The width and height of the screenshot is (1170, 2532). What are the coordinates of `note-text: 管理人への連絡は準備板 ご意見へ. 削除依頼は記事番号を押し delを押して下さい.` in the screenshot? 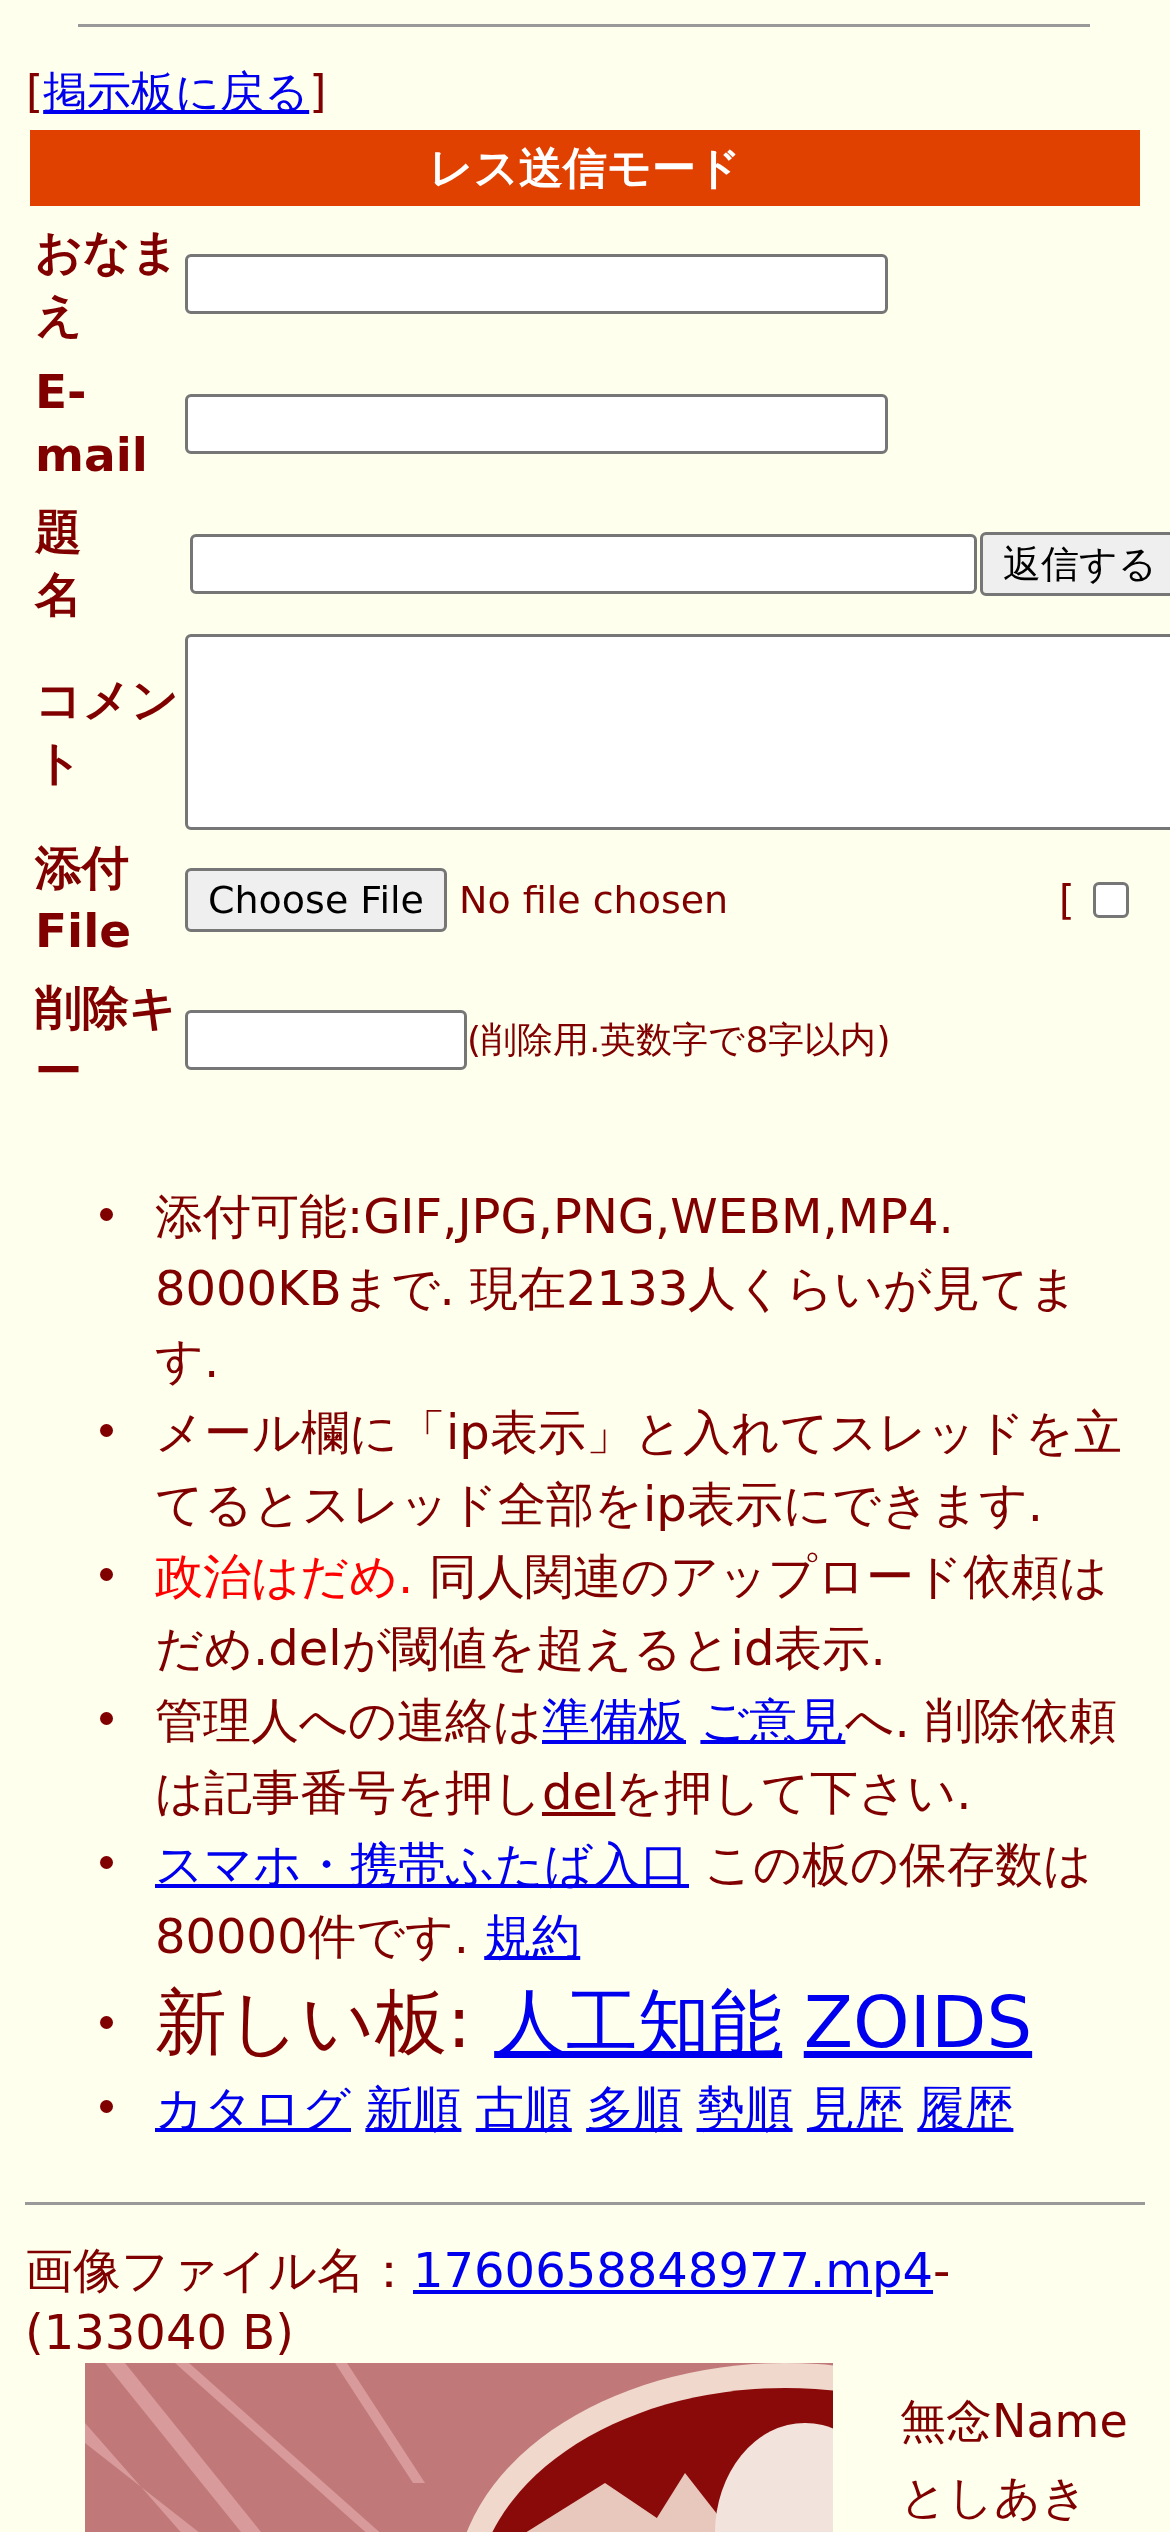 It's located at (636, 1757).